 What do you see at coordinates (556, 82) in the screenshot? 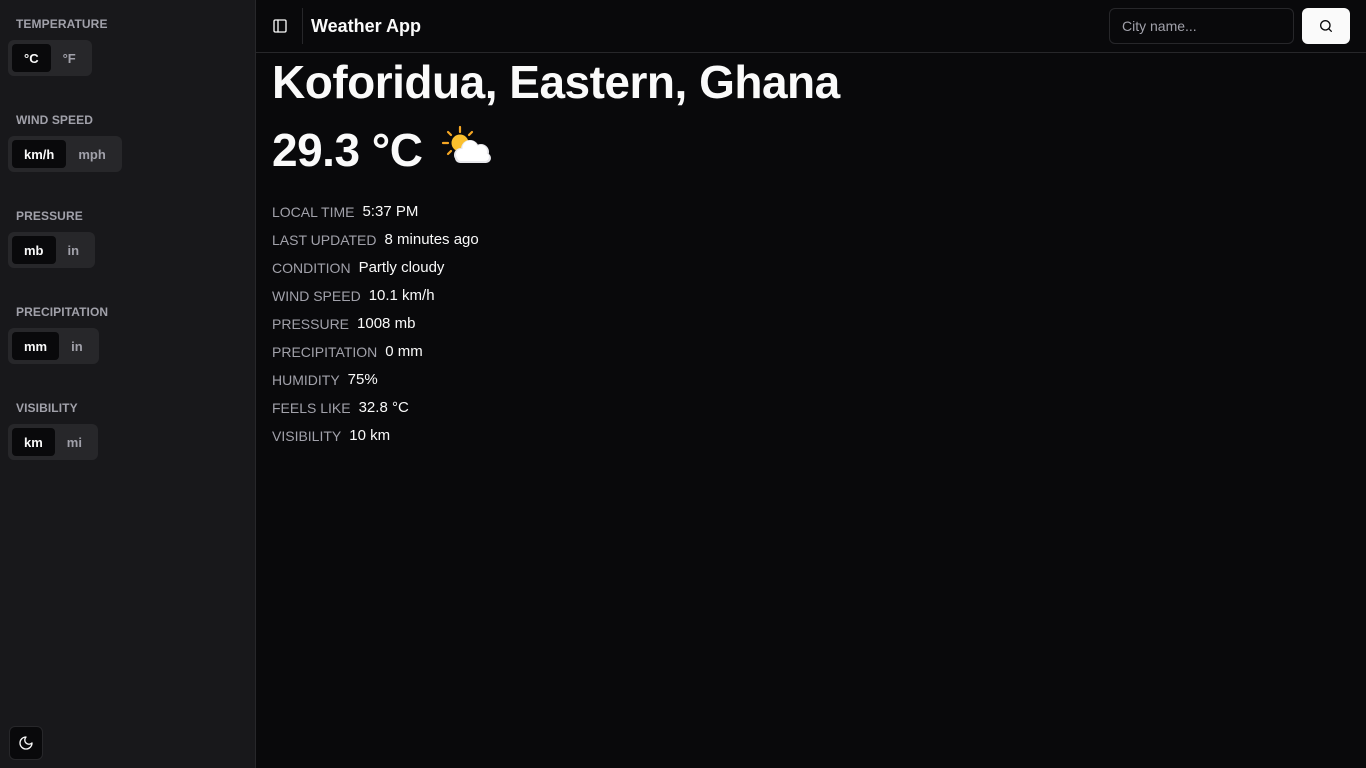
I see `location-title: Koforidua, Eastern, Ghana` at bounding box center [556, 82].